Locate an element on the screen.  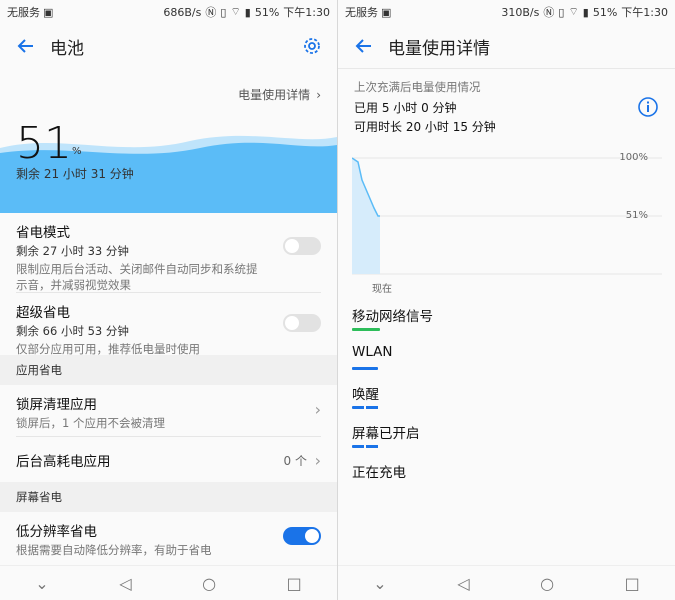
lock-clean-row: 锁屏清理应用 锁屏后，1 个应用不会被清理 › is located at coordinates (168, 410).